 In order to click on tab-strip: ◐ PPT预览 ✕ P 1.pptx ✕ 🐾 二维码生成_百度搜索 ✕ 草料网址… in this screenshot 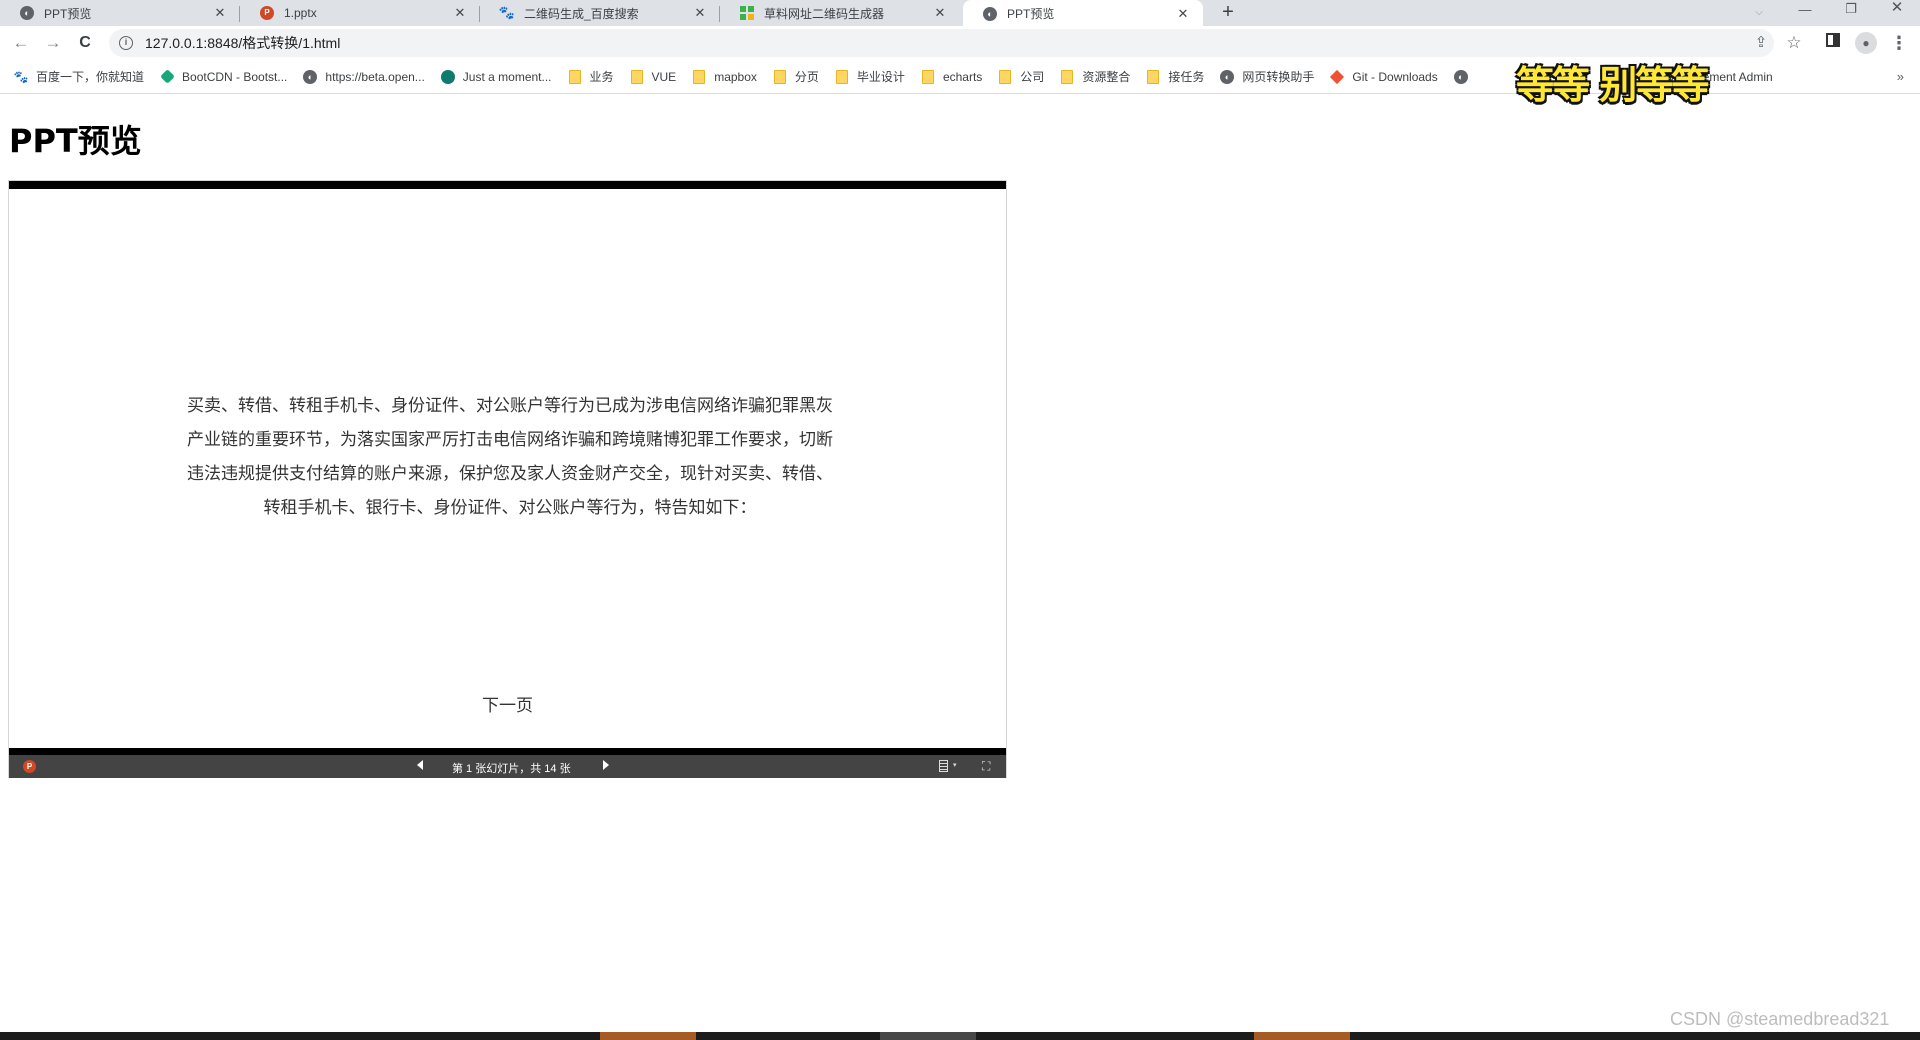, I will do `click(960, 14)`.